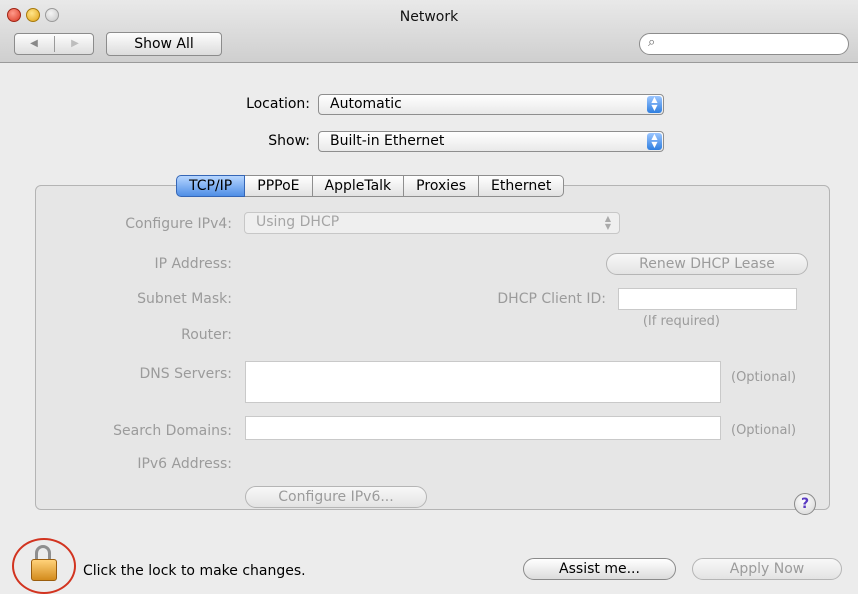 This screenshot has width=858, height=594. What do you see at coordinates (744, 44) in the screenshot?
I see `search-field: ⌕` at bounding box center [744, 44].